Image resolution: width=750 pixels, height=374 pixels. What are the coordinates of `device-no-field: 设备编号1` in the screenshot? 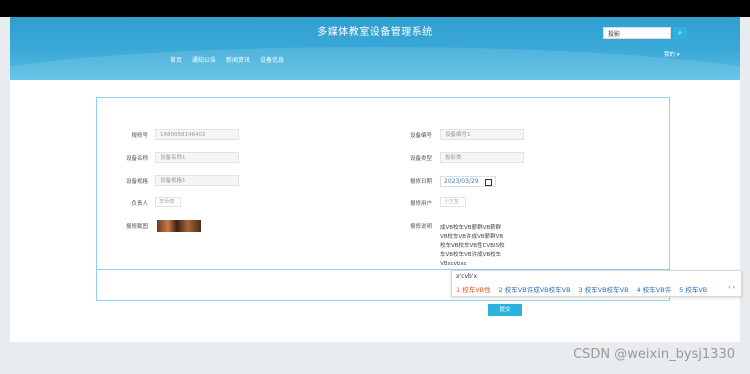 It's located at (482, 134).